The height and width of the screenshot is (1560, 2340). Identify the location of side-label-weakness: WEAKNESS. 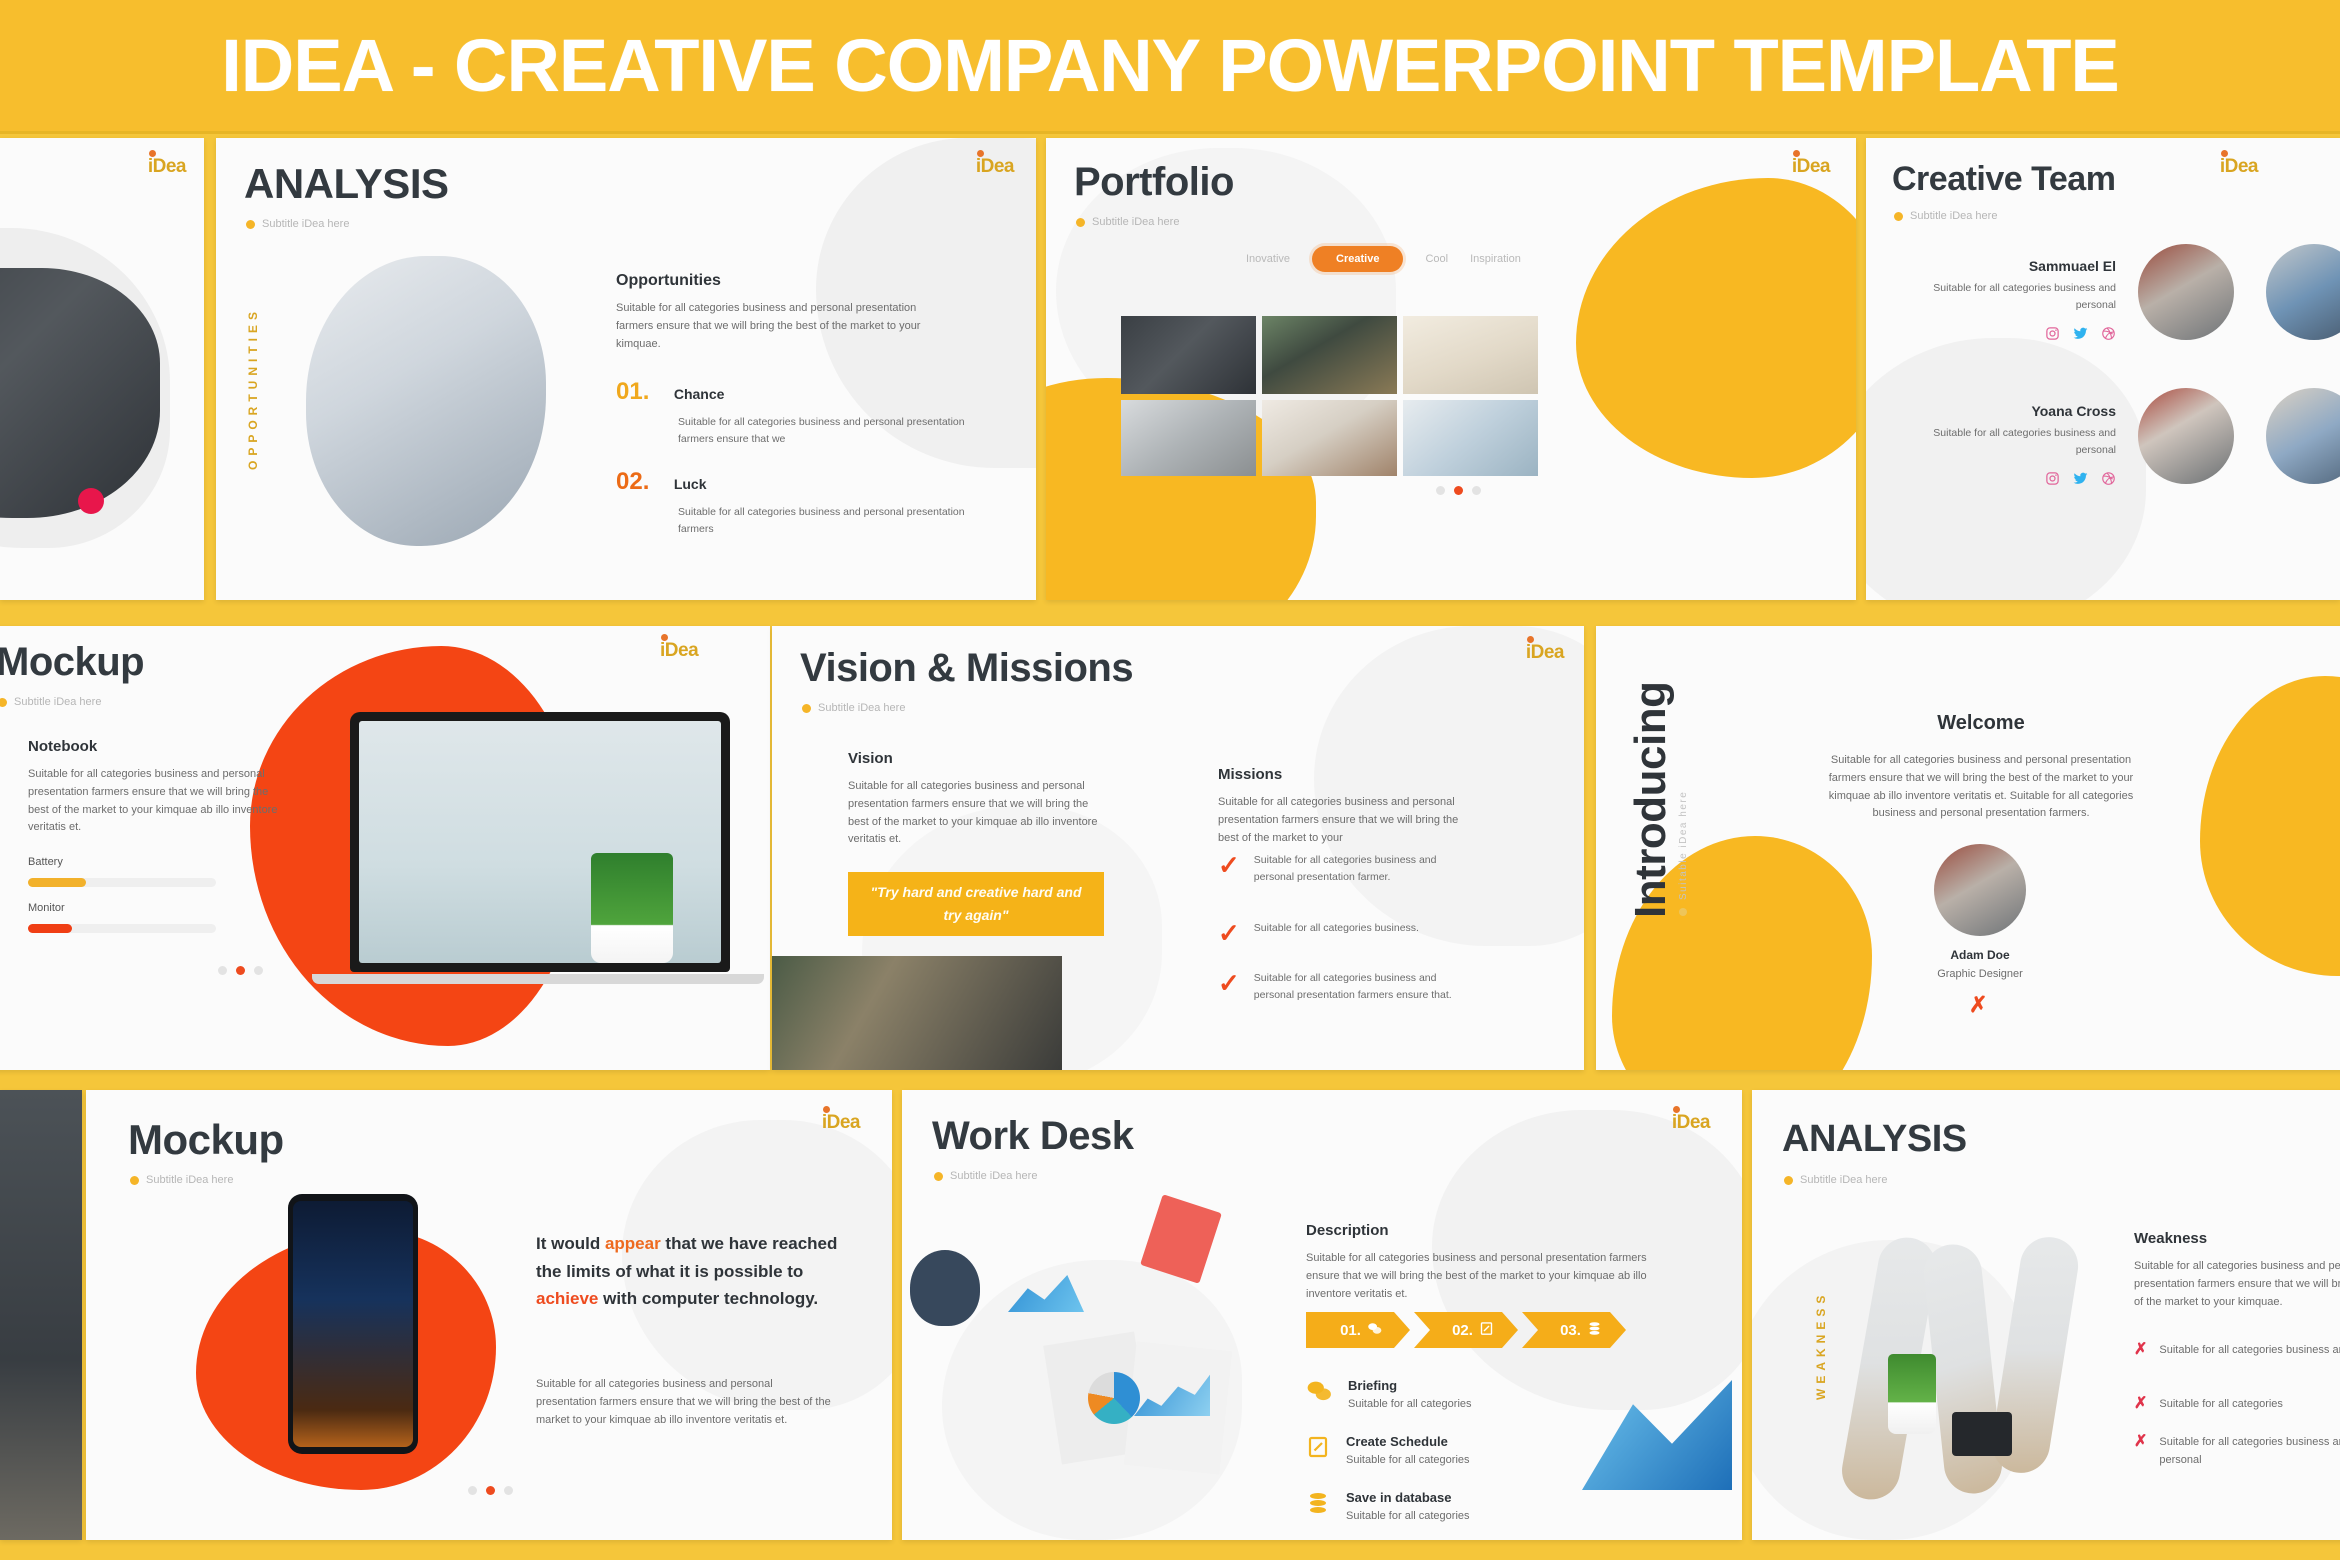
(1821, 1345).